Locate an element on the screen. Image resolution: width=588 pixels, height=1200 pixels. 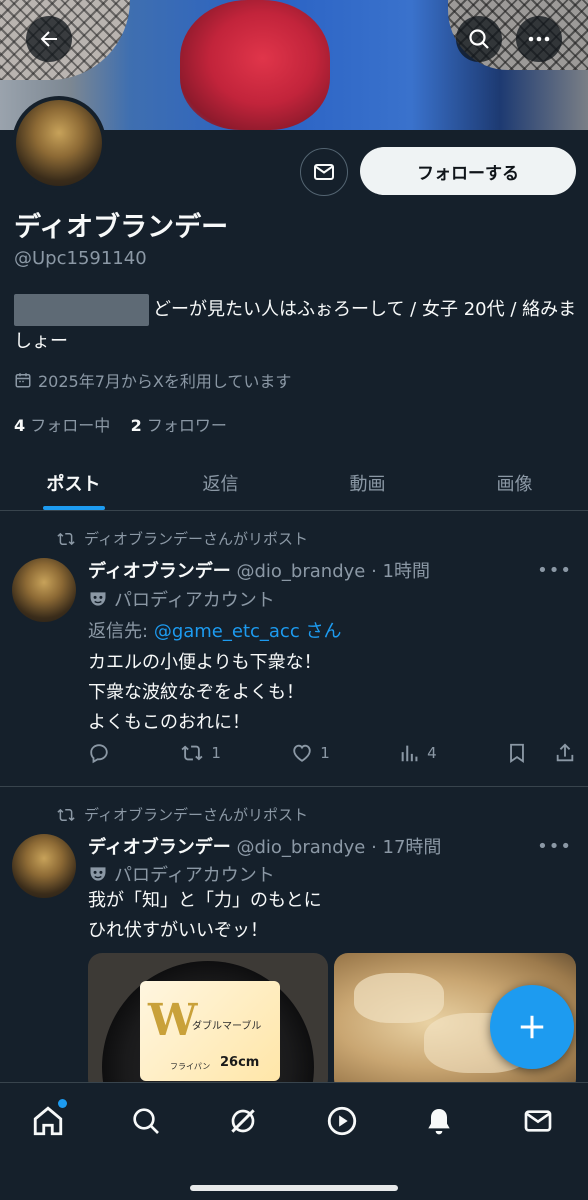
reply-button is located at coordinates (99, 753).